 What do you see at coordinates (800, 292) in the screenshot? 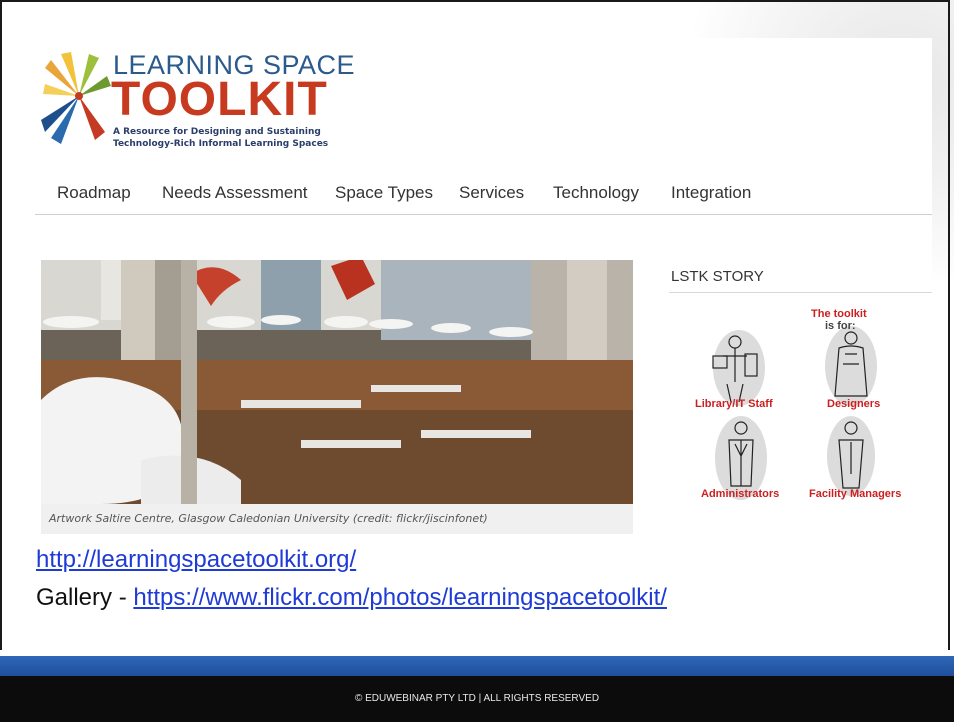
I see `sidebar-divider` at bounding box center [800, 292].